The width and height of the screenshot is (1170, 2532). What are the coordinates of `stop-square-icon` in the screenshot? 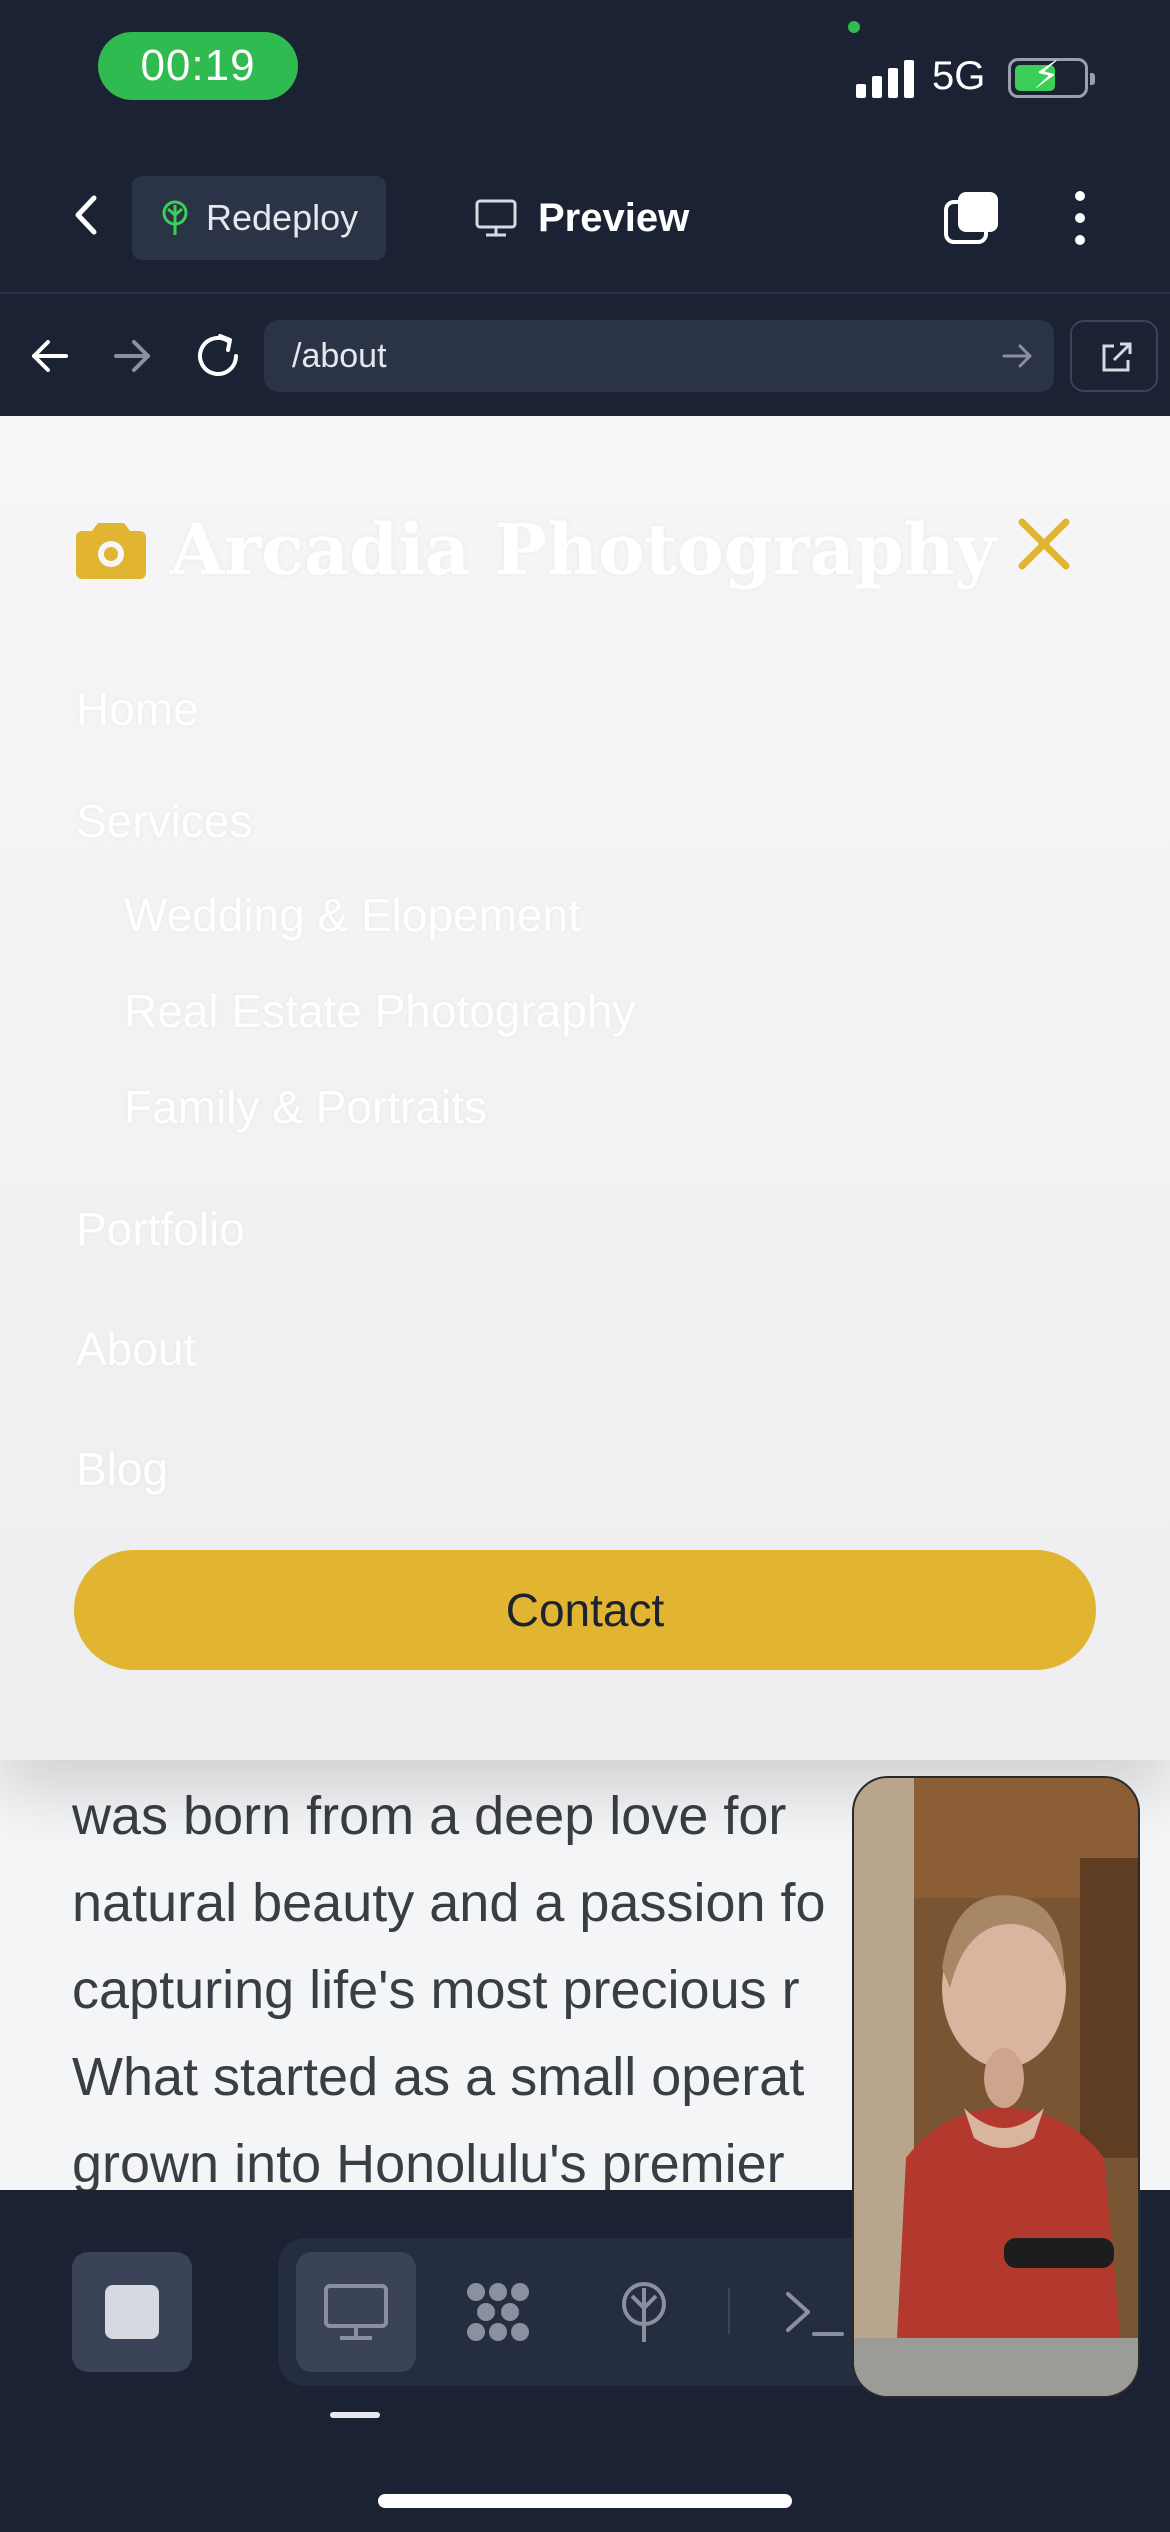 It's located at (132, 2312).